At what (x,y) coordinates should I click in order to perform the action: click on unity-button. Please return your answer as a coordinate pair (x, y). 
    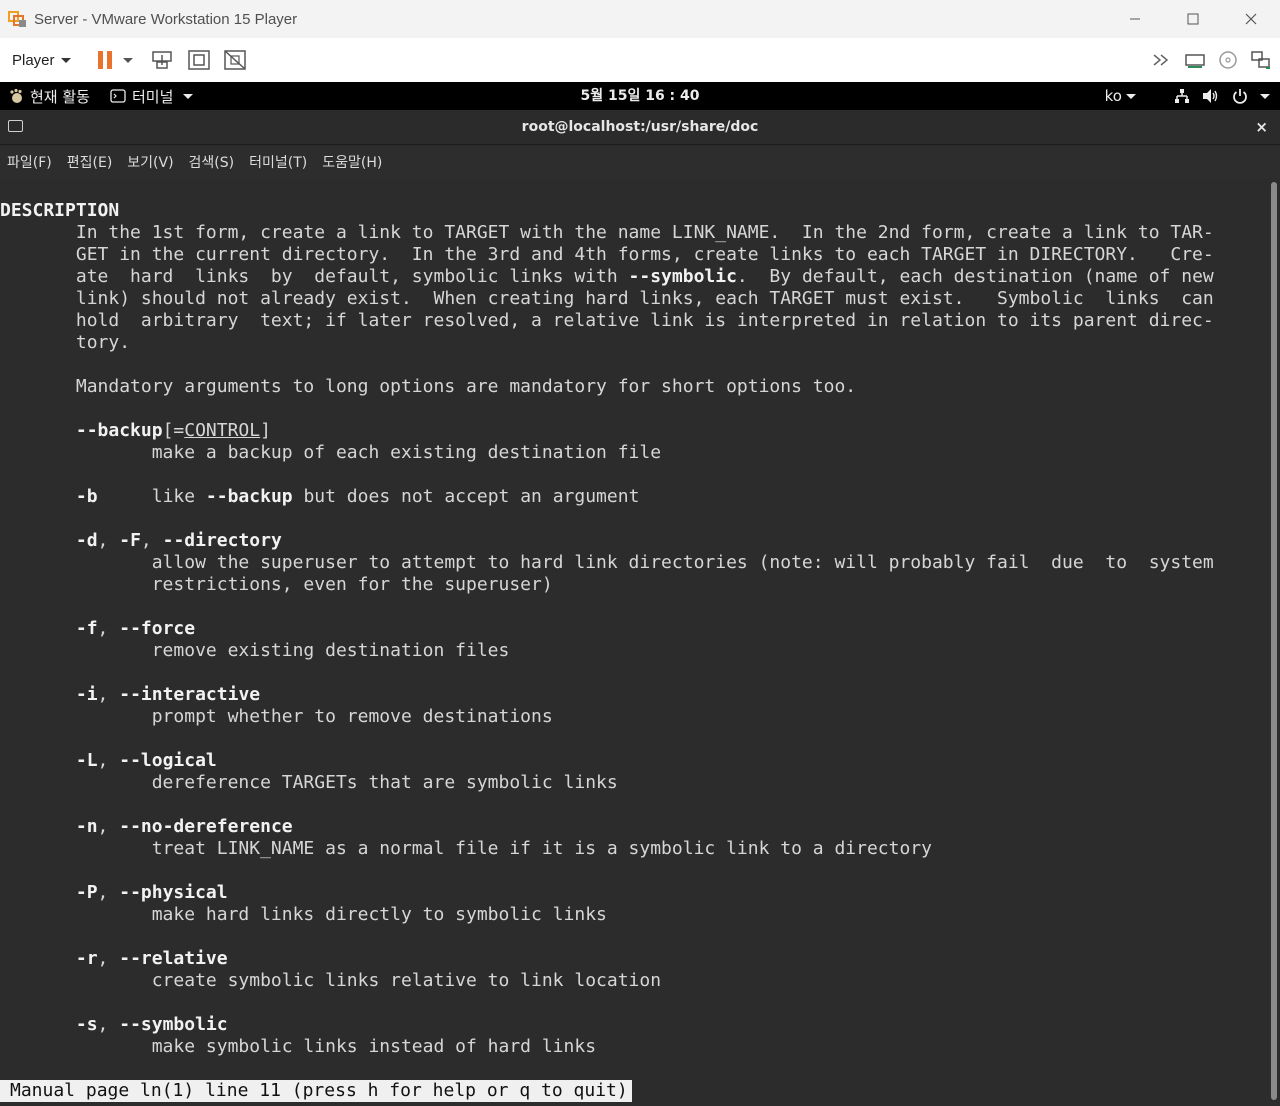
    Looking at the image, I should click on (235, 60).